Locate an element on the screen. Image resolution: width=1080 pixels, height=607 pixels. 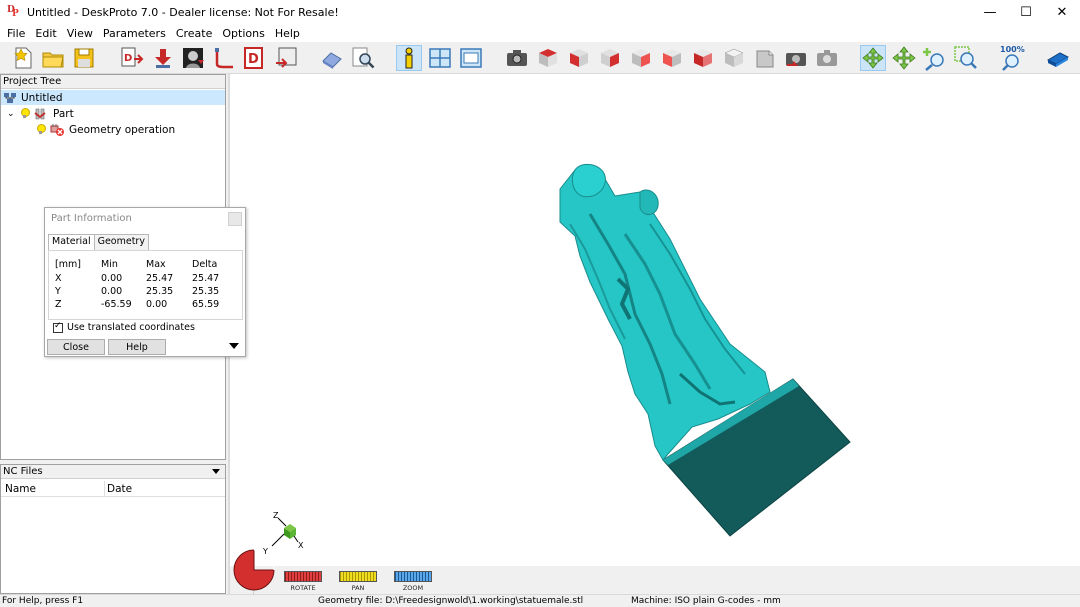
header-min: Min is located at coordinates (109, 264).